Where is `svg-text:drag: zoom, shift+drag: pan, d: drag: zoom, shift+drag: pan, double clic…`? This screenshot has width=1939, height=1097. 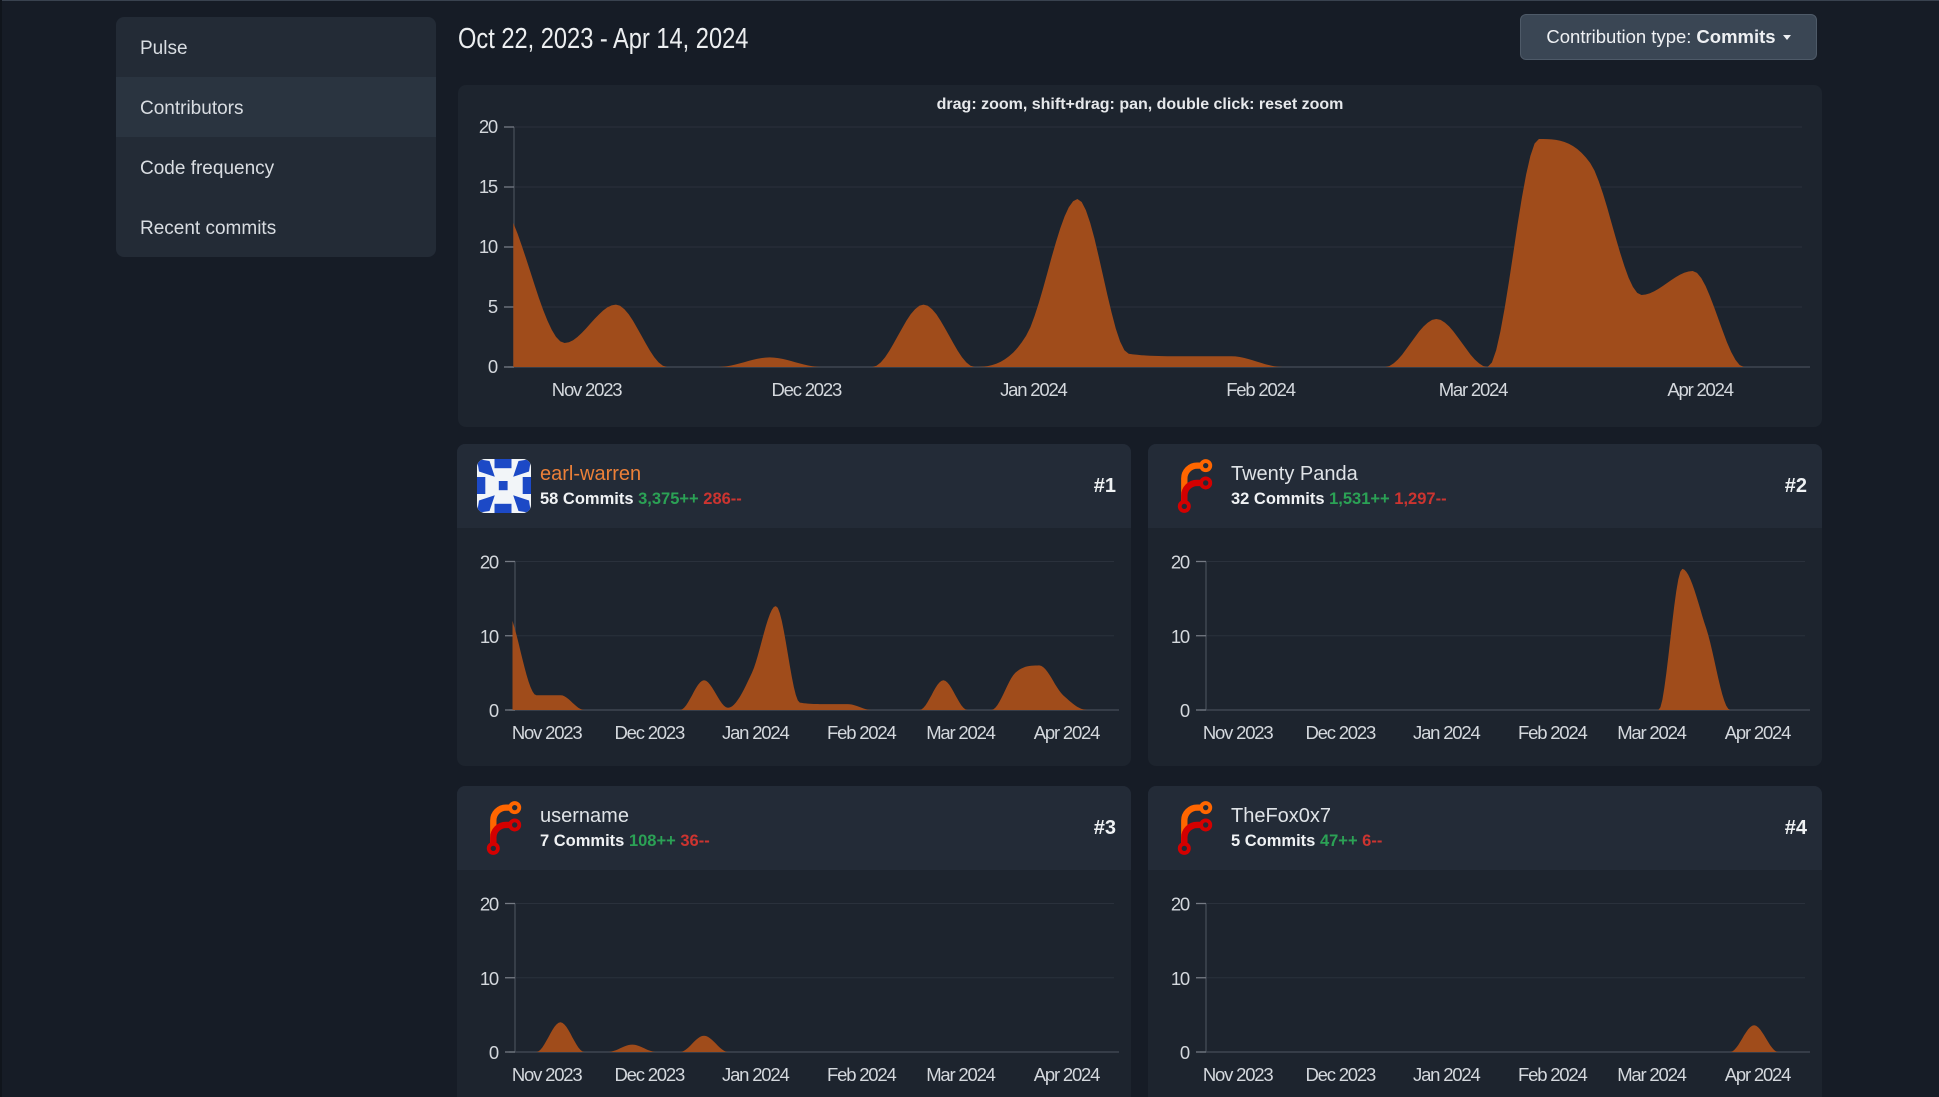 svg-text:drag: zoom, shift+drag: pan, d: drag: zoom, shift+drag: pan, double clic… is located at coordinates (1140, 104).